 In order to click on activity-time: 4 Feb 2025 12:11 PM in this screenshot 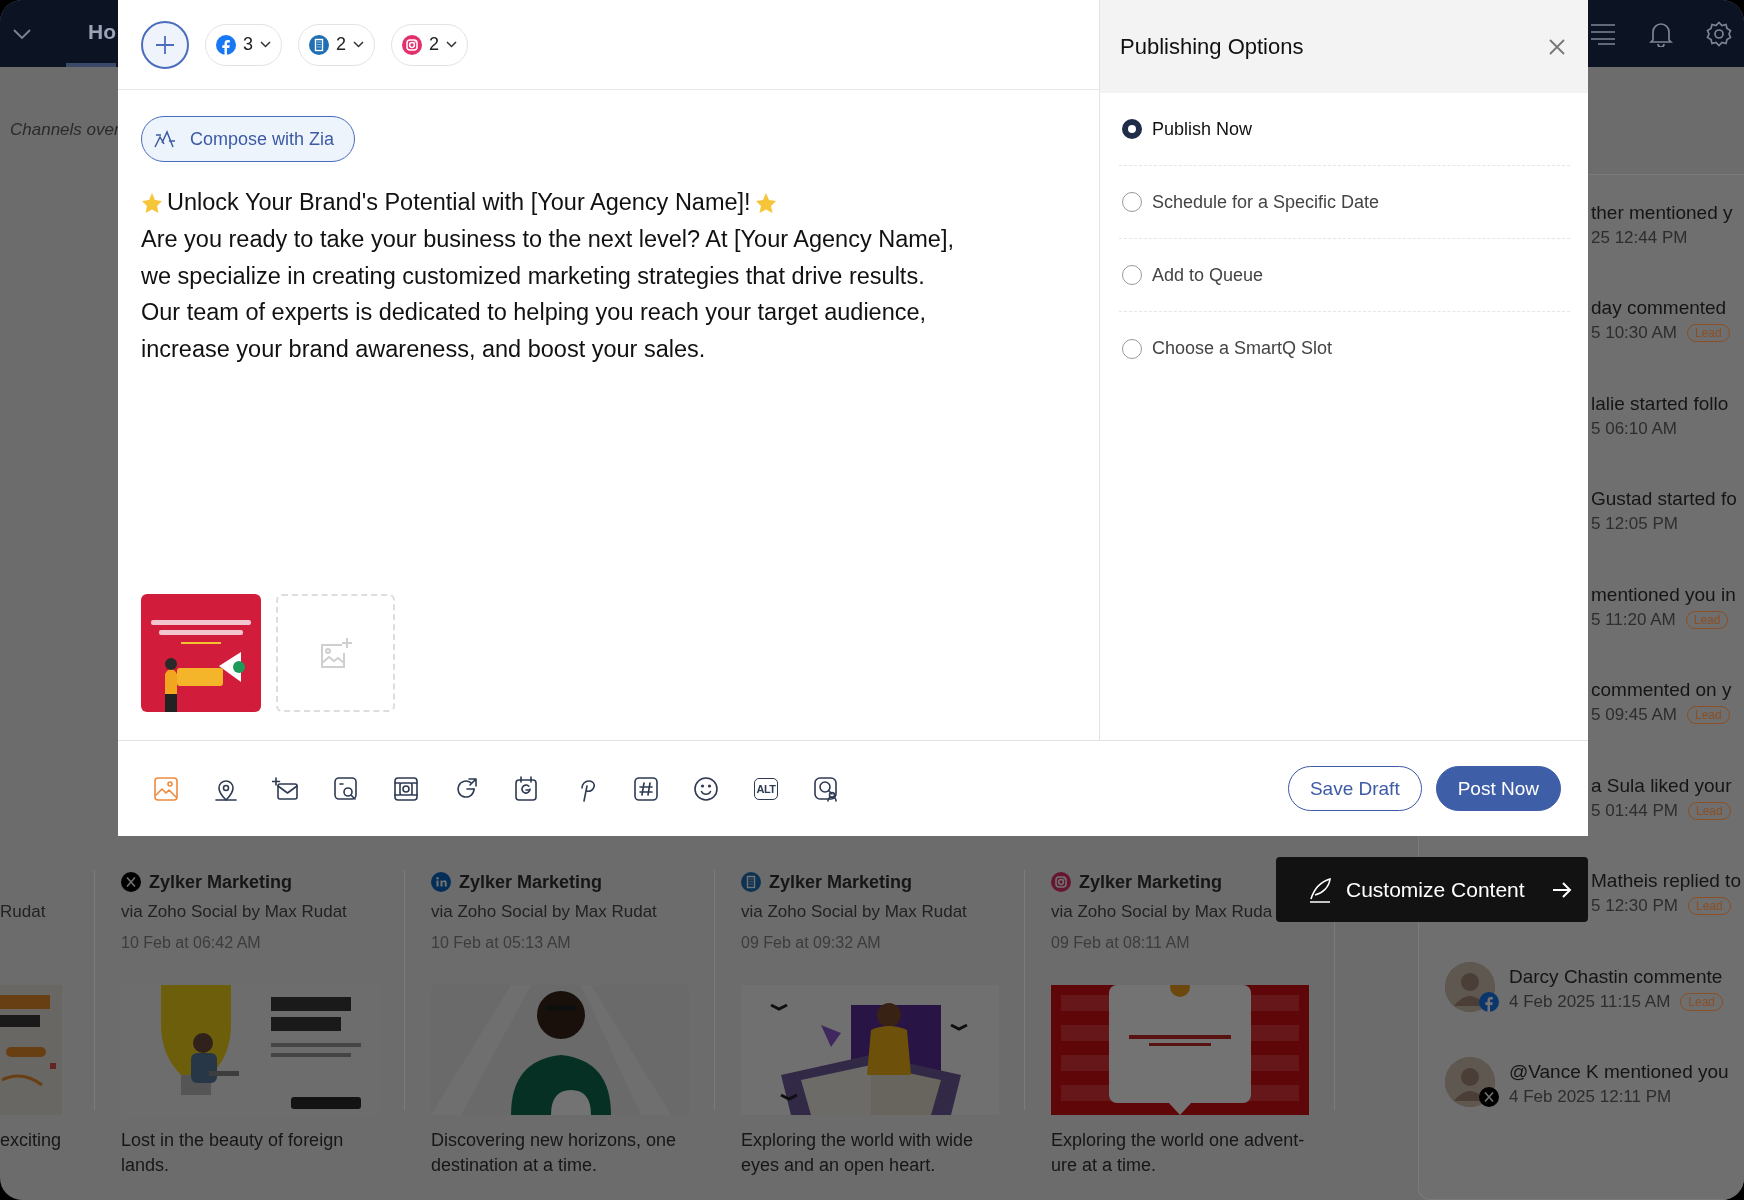, I will do `click(1590, 1097)`.